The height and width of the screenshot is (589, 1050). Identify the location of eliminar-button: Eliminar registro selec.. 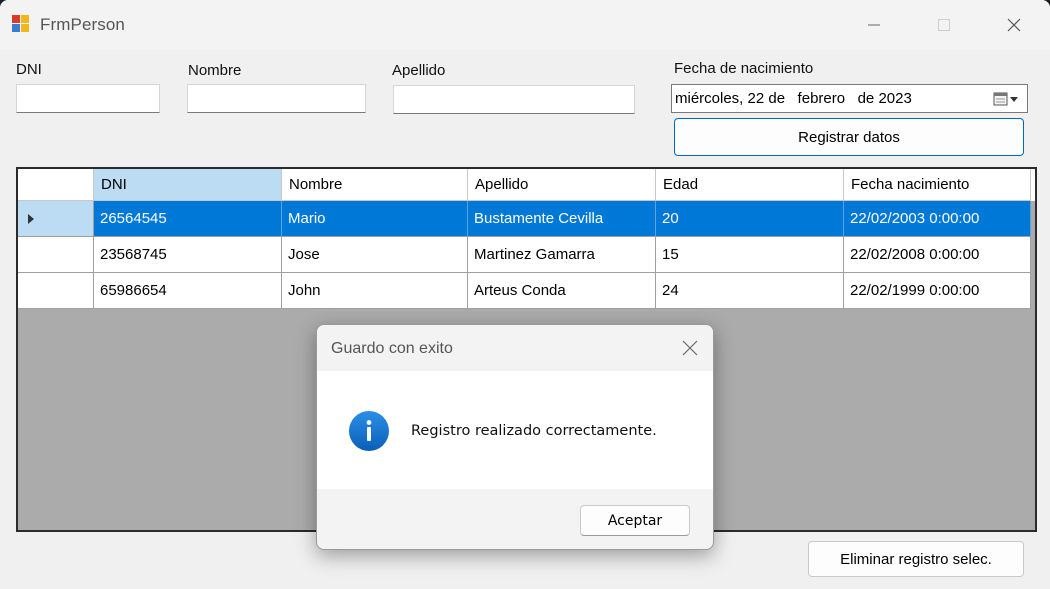
(916, 559).